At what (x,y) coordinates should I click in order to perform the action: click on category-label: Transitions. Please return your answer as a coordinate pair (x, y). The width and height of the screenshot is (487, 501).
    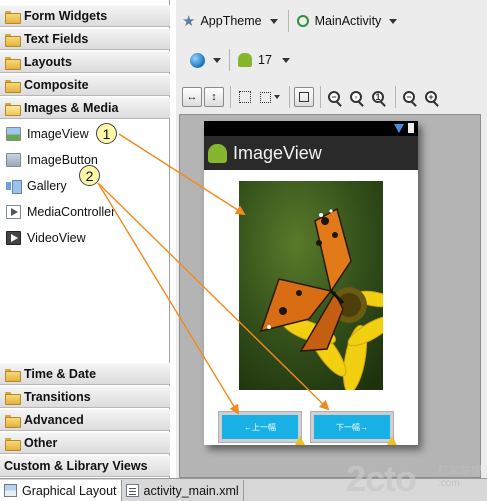
    Looking at the image, I should click on (57, 397).